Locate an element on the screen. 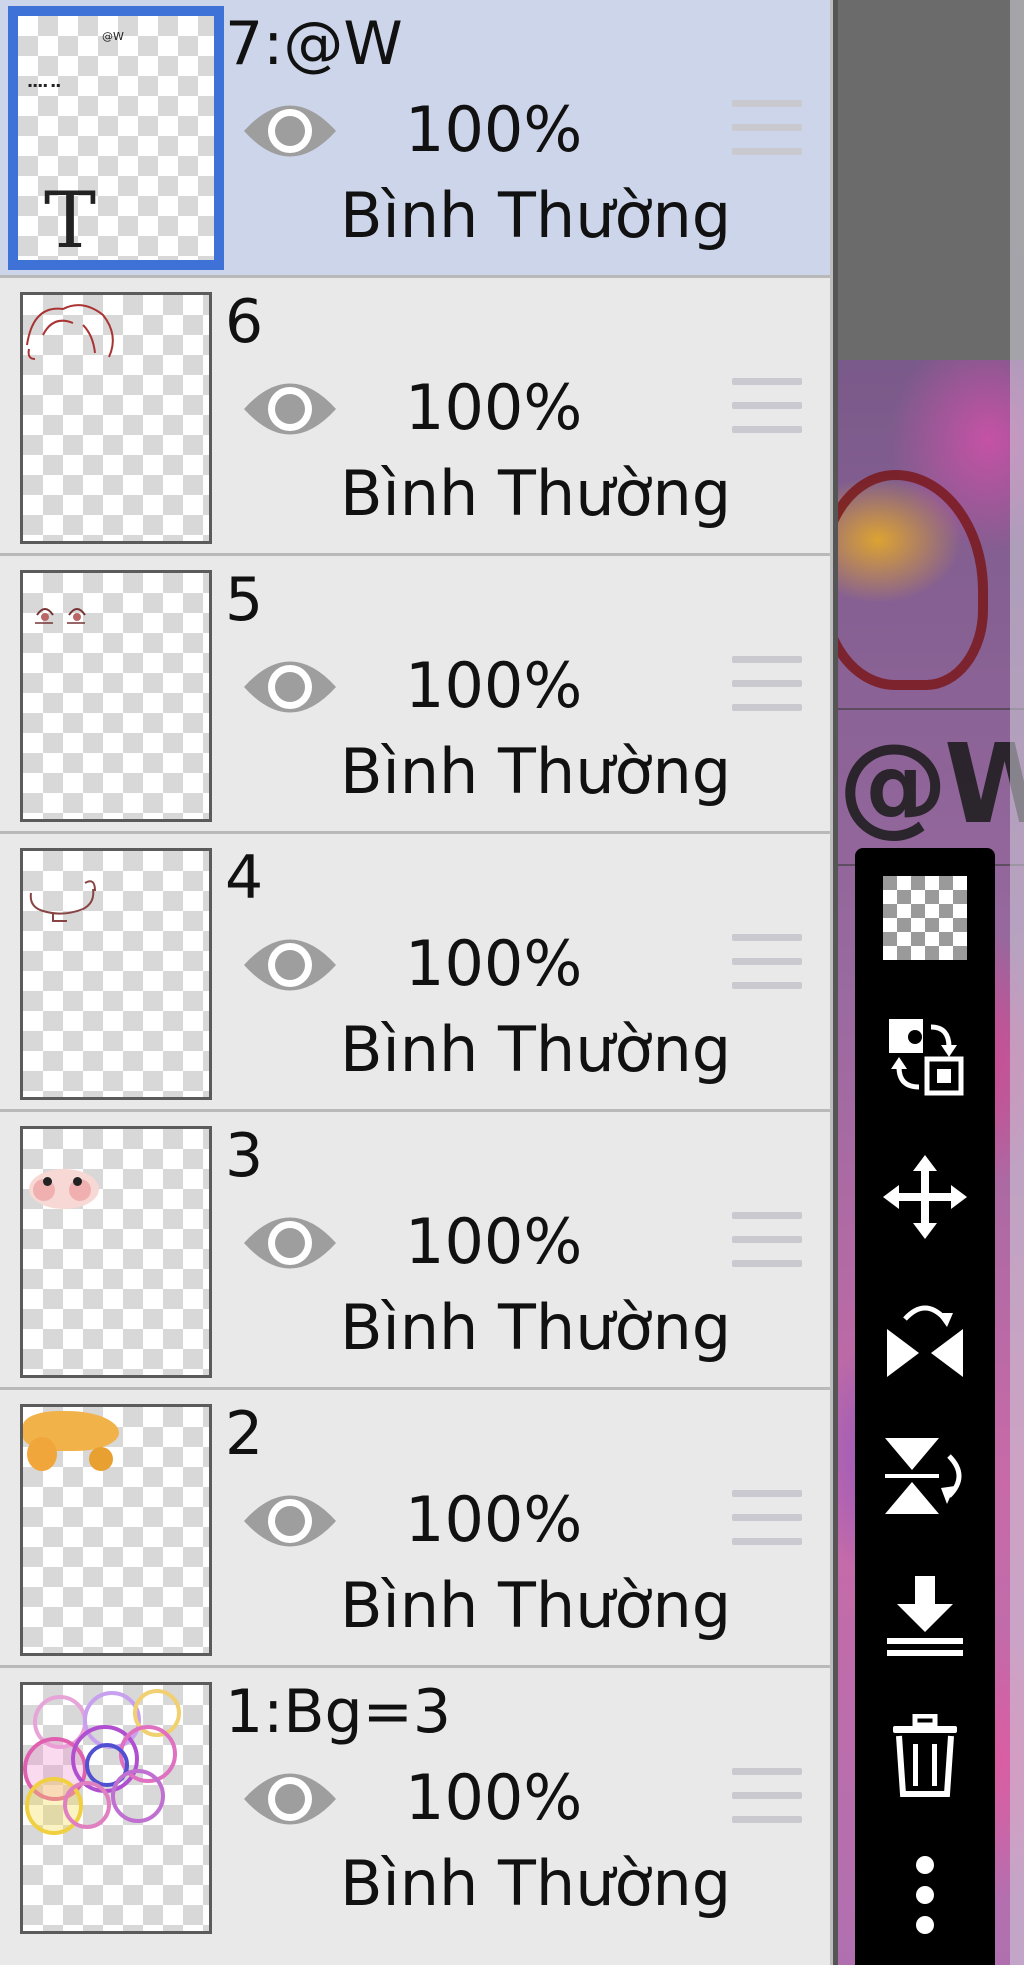  more-button is located at coordinates (925, 1895).